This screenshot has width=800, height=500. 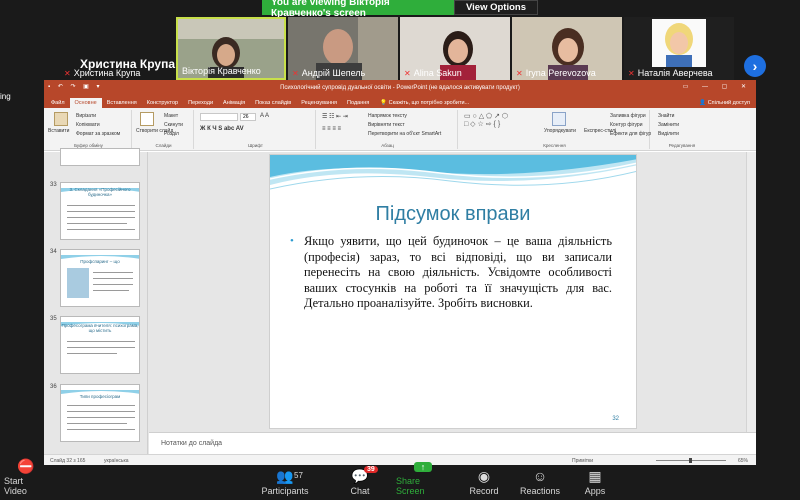 What do you see at coordinates (682, 129) in the screenshot?
I see `editing-group: Знайти Замінити Виділити Редагування` at bounding box center [682, 129].